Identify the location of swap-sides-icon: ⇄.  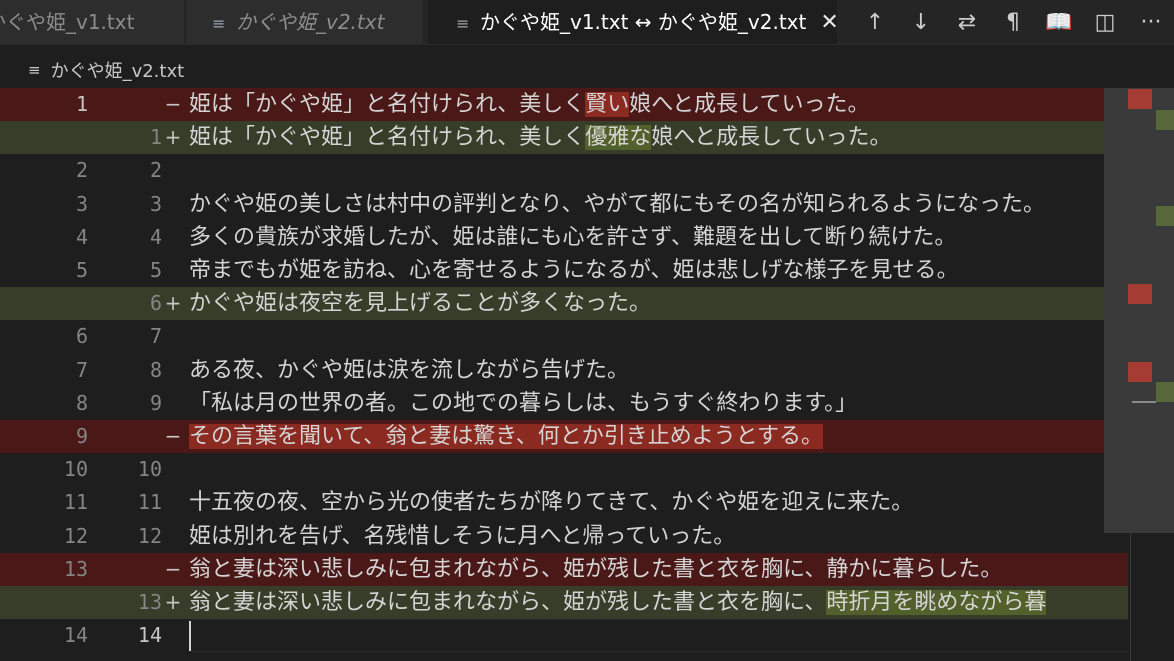
(967, 22).